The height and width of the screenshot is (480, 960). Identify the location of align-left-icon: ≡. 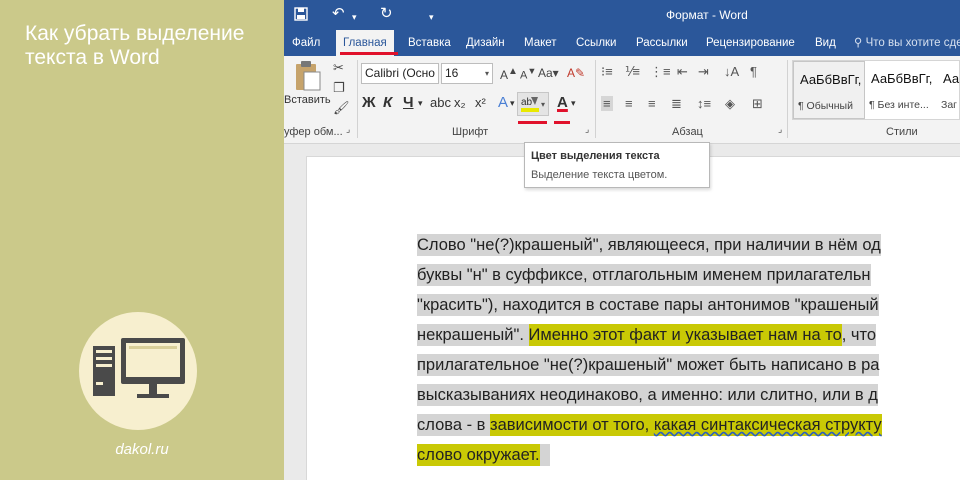
(607, 103).